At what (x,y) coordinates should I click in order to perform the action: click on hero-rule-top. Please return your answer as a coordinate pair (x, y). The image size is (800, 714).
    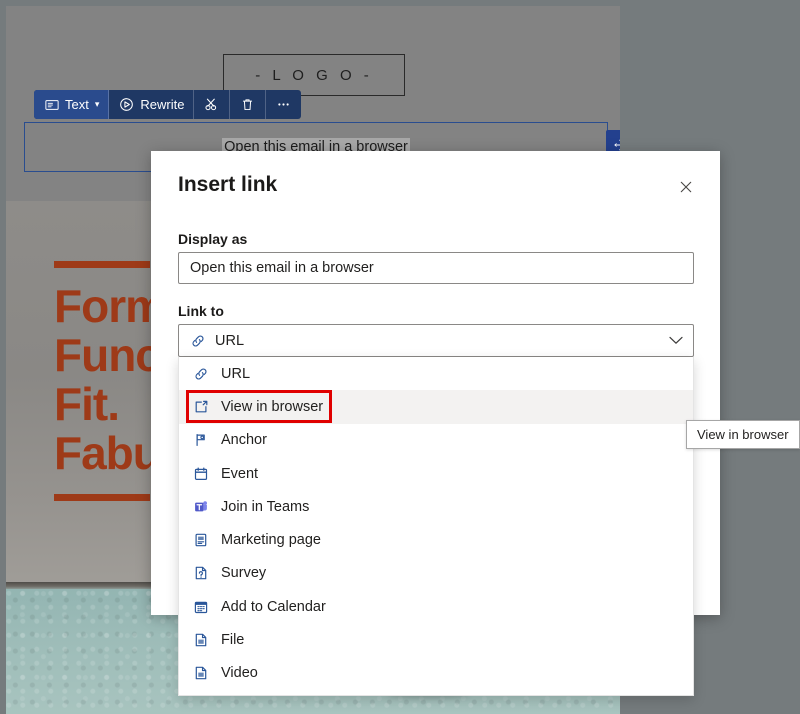
    Looking at the image, I should click on (102, 264).